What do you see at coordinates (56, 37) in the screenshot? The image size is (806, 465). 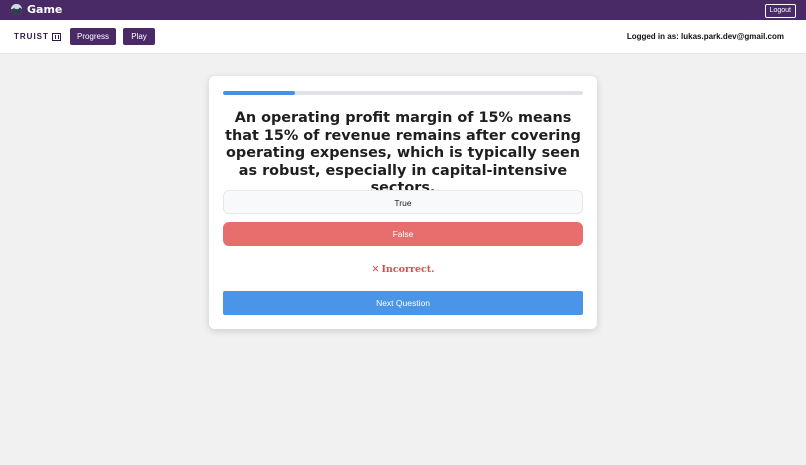 I see `truist-mark-icon` at bounding box center [56, 37].